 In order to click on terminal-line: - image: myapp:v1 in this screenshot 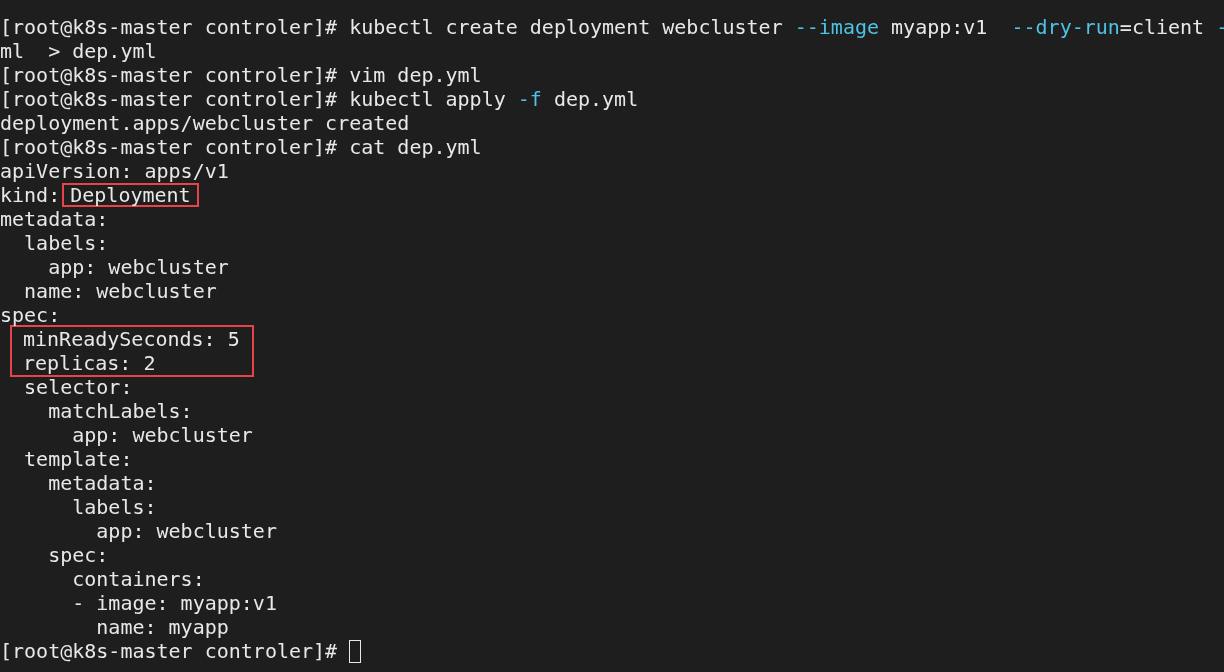, I will do `click(174, 603)`.